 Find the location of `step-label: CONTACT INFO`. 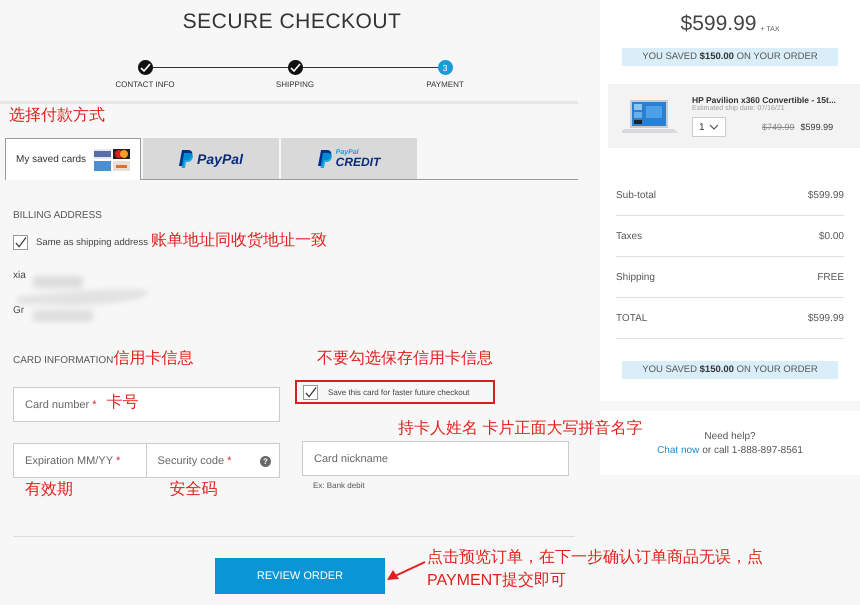

step-label: CONTACT INFO is located at coordinates (145, 84).